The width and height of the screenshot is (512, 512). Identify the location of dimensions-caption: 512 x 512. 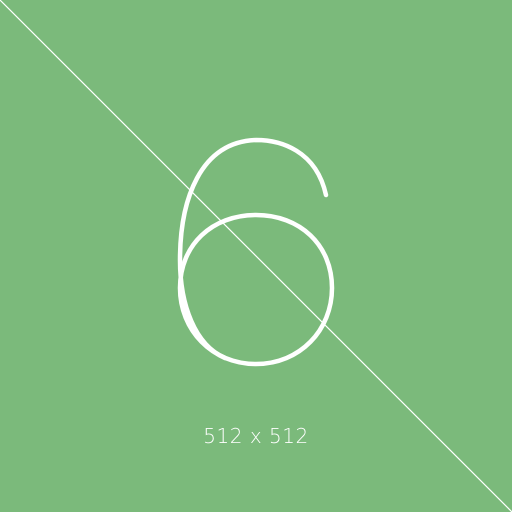
(256, 436).